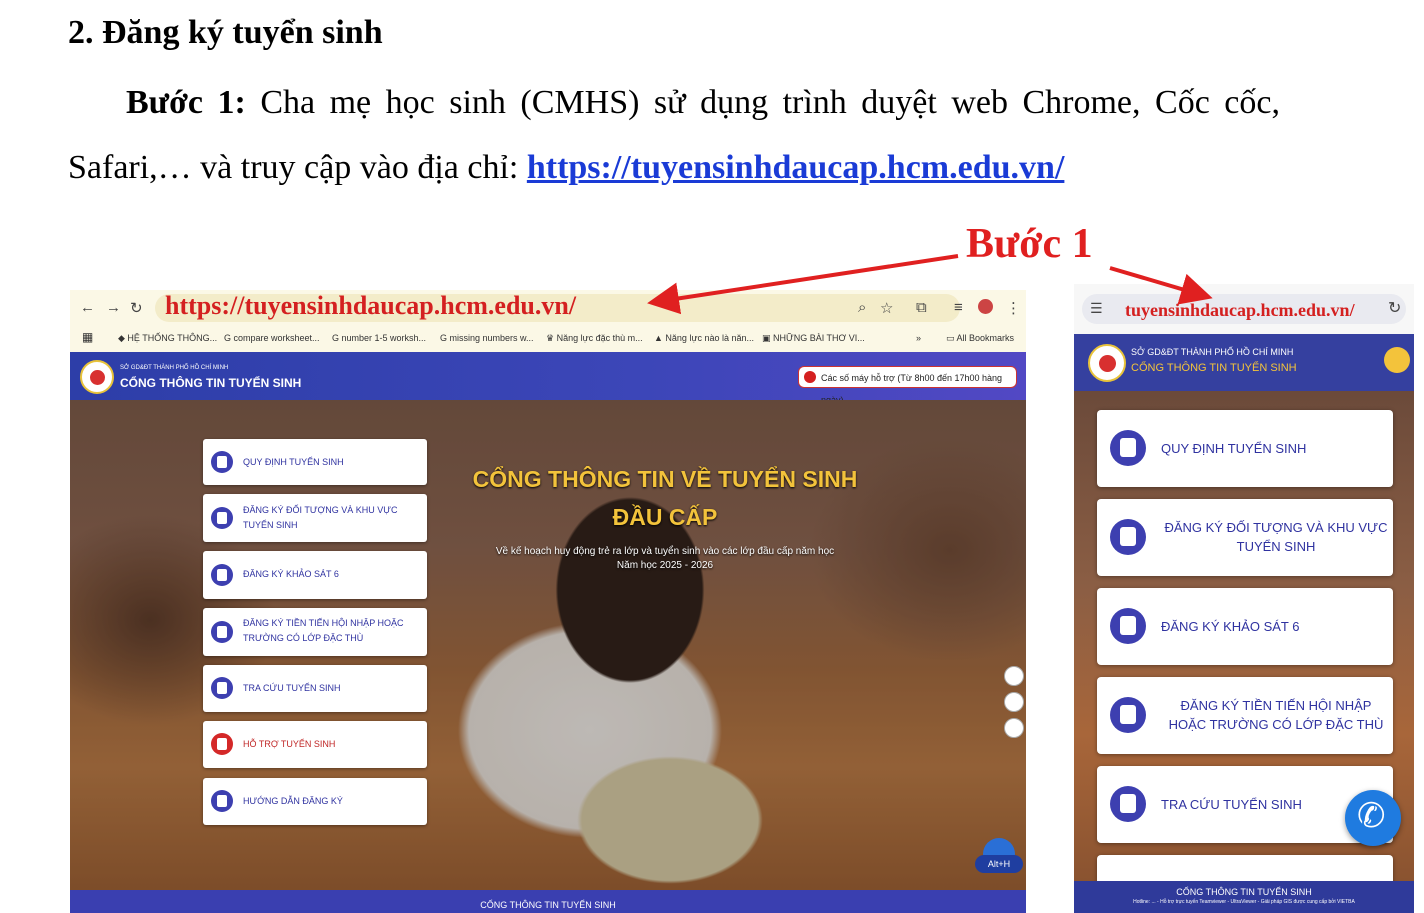 The height and width of the screenshot is (913, 1424). I want to click on annotation-arrows, so click(930, 284).